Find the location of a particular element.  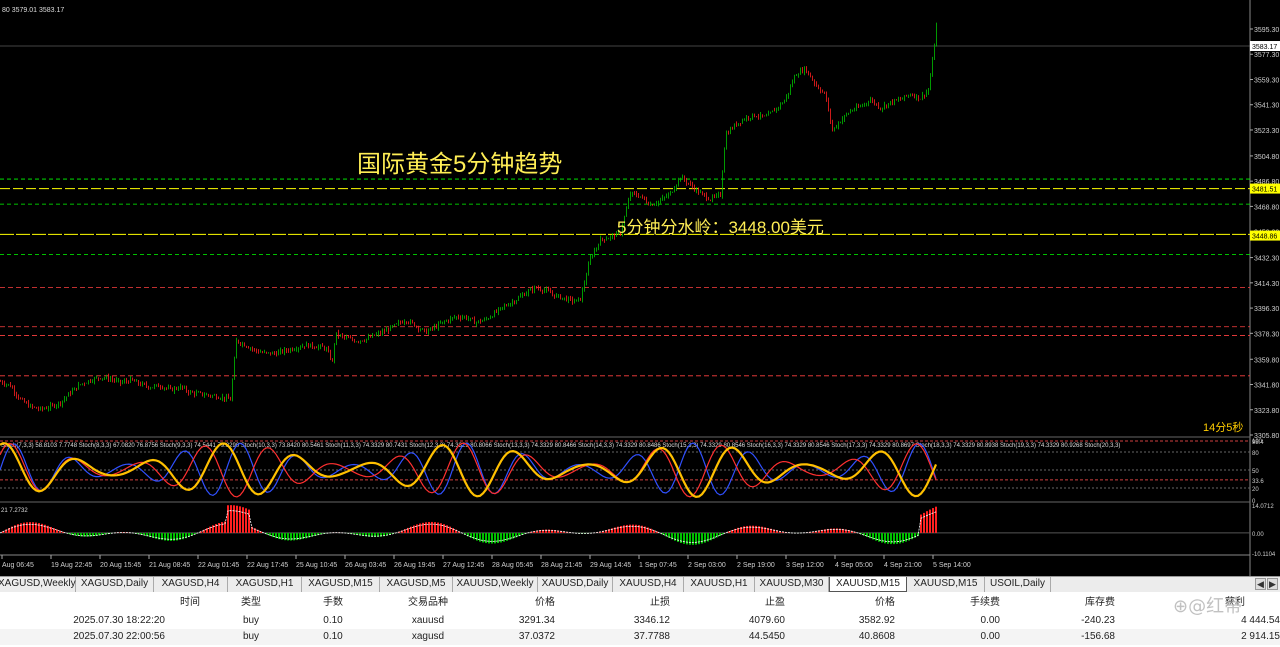

column-header: 手数 is located at coordinates (333, 602).